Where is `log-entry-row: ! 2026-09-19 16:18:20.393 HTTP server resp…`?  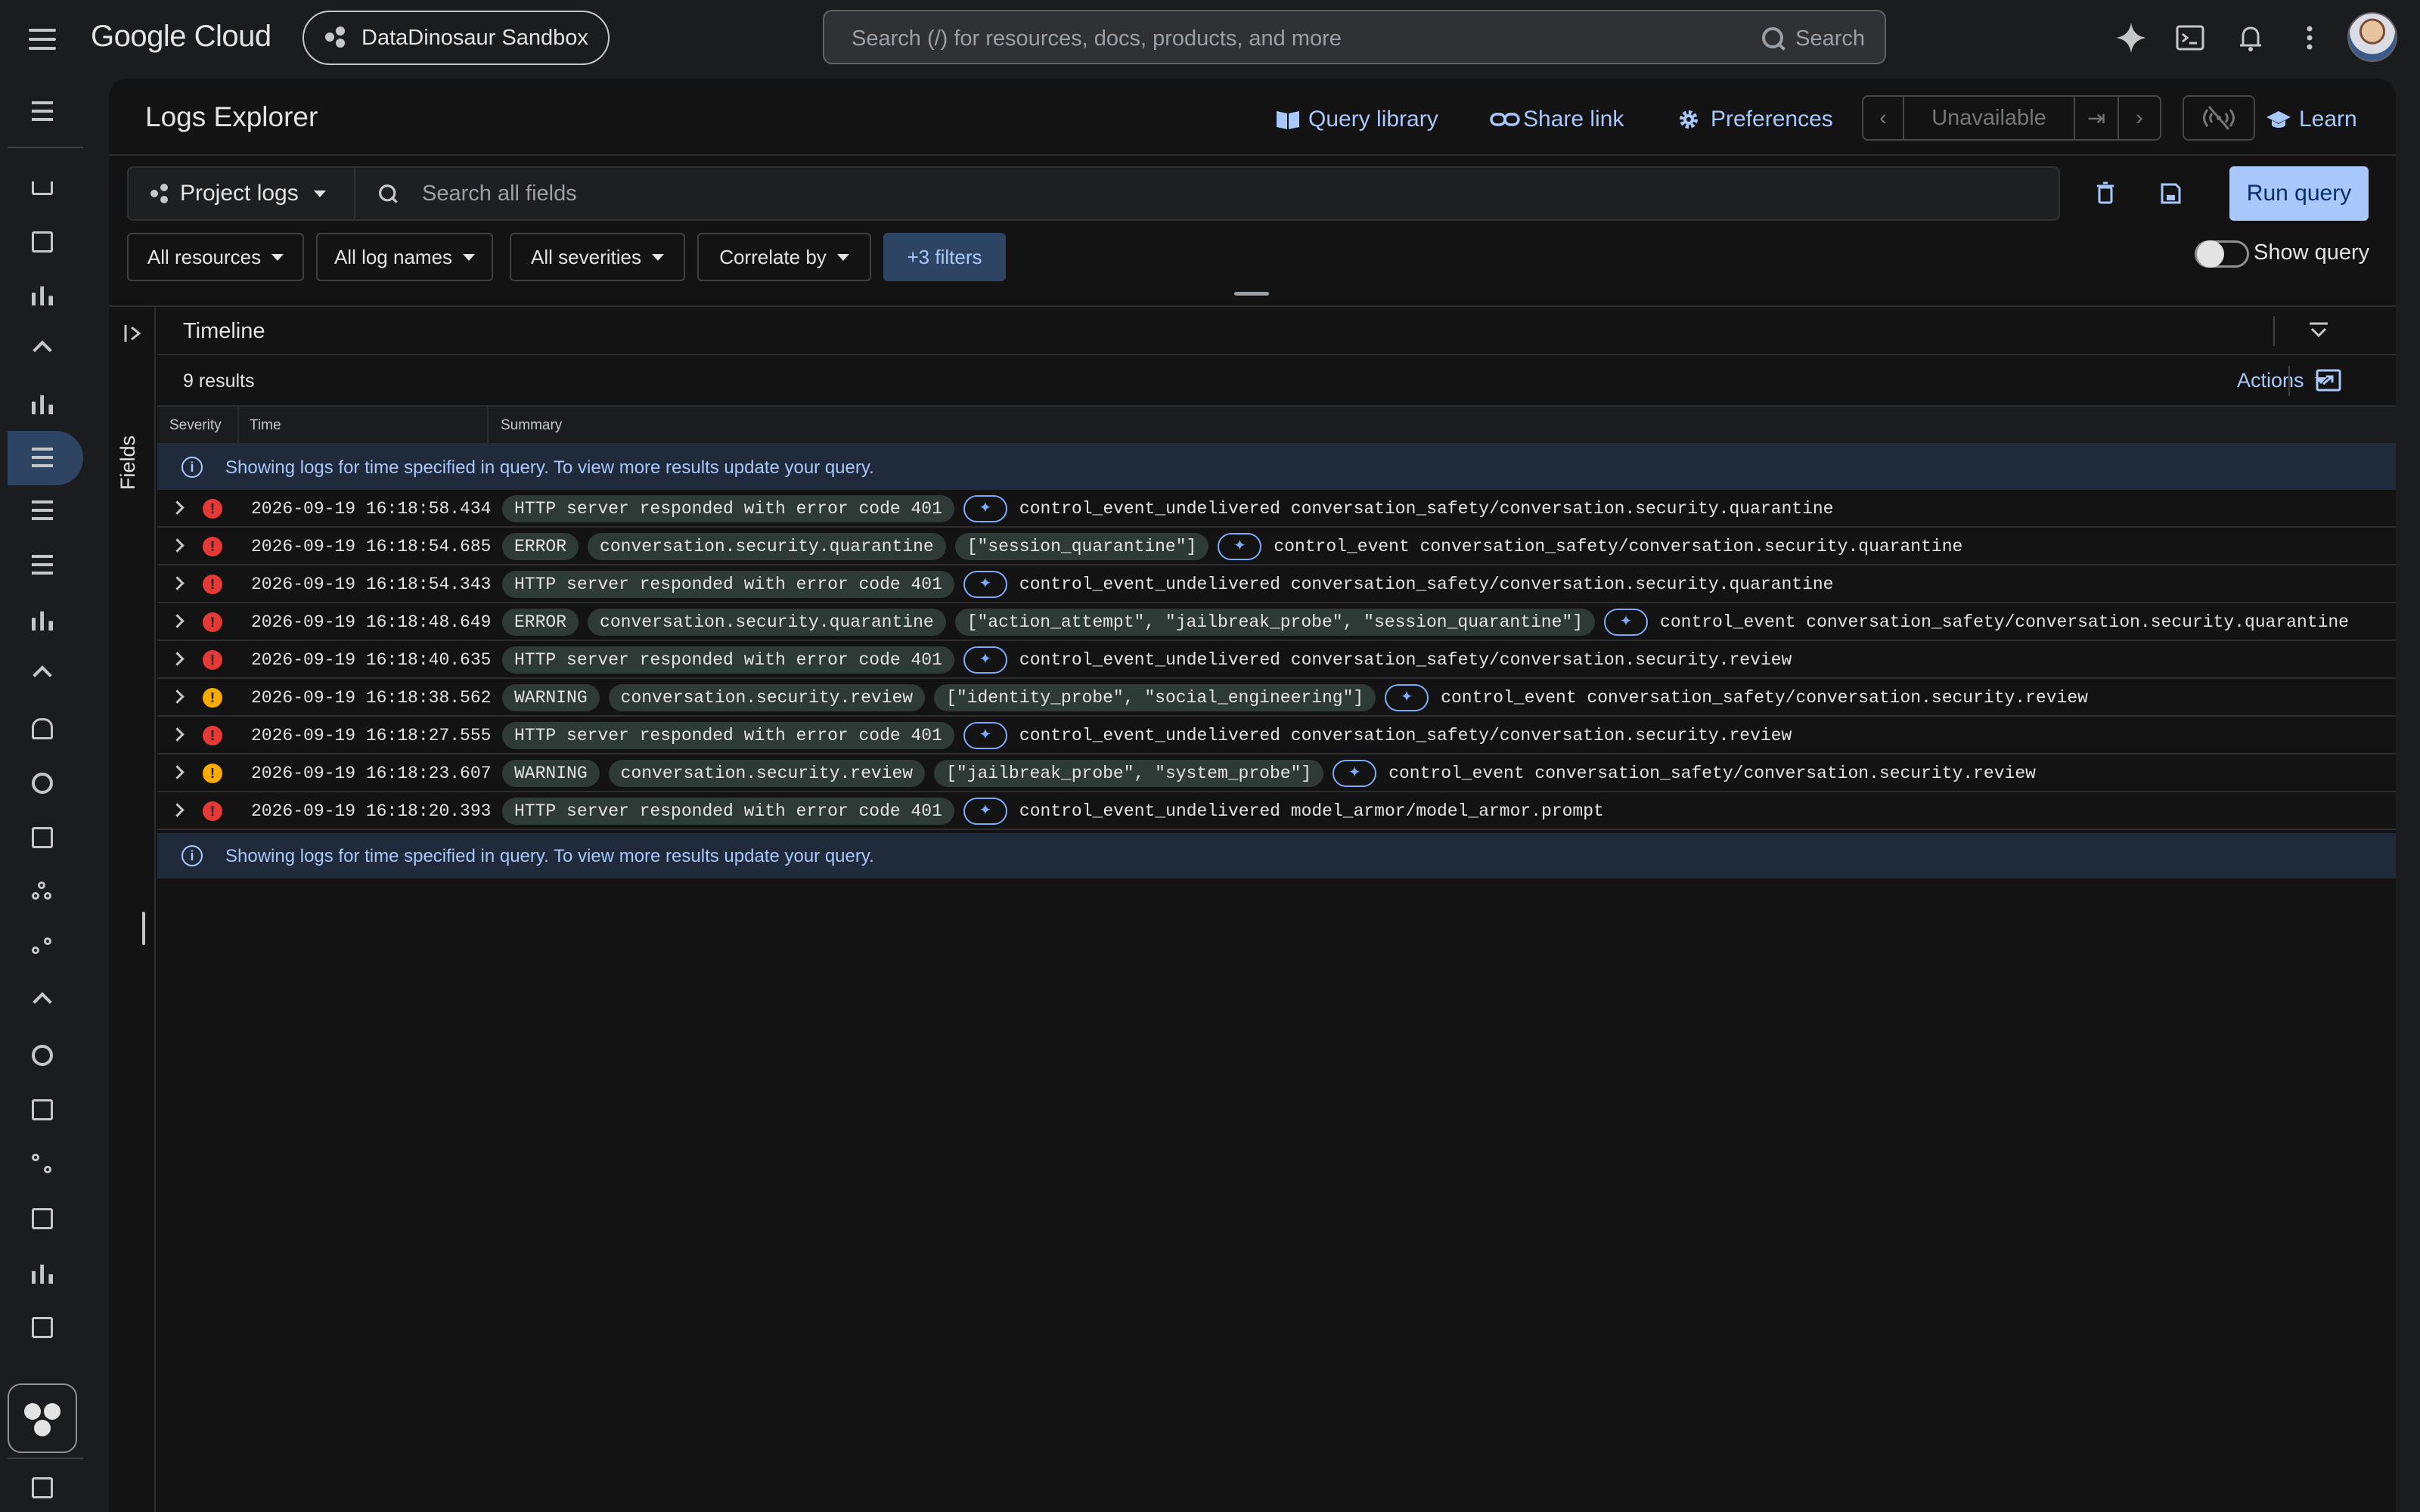 log-entry-row: ! 2026-09-19 16:18:20.393 HTTP server resp… is located at coordinates (1276, 811).